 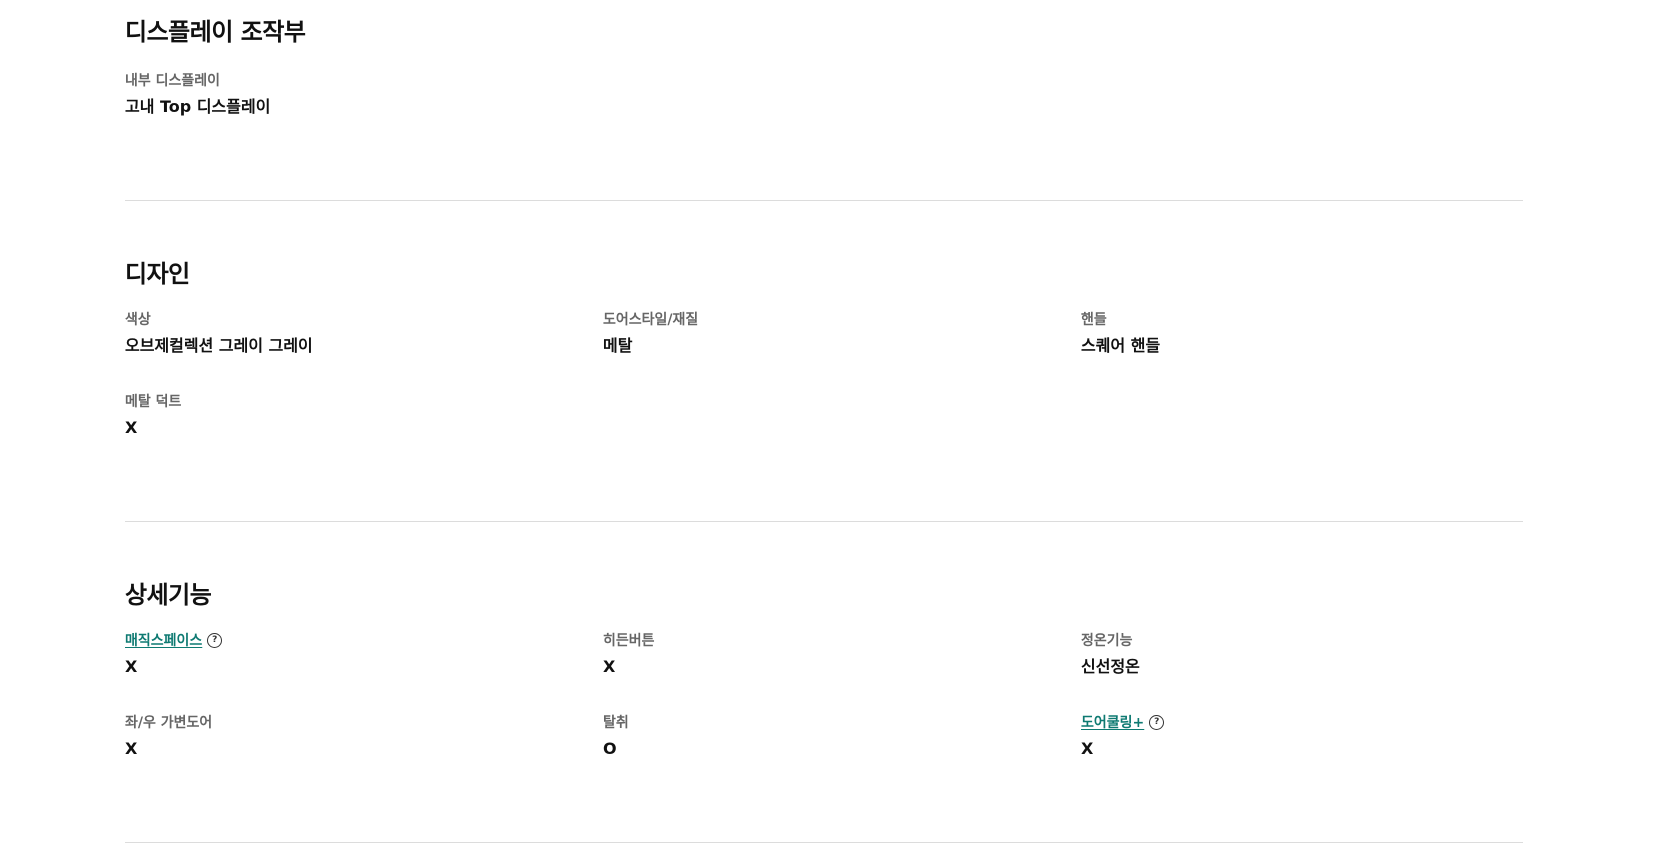 What do you see at coordinates (1302, 350) in the screenshot?
I see `spec-item-handle: 핸들 스퀘어 핸들` at bounding box center [1302, 350].